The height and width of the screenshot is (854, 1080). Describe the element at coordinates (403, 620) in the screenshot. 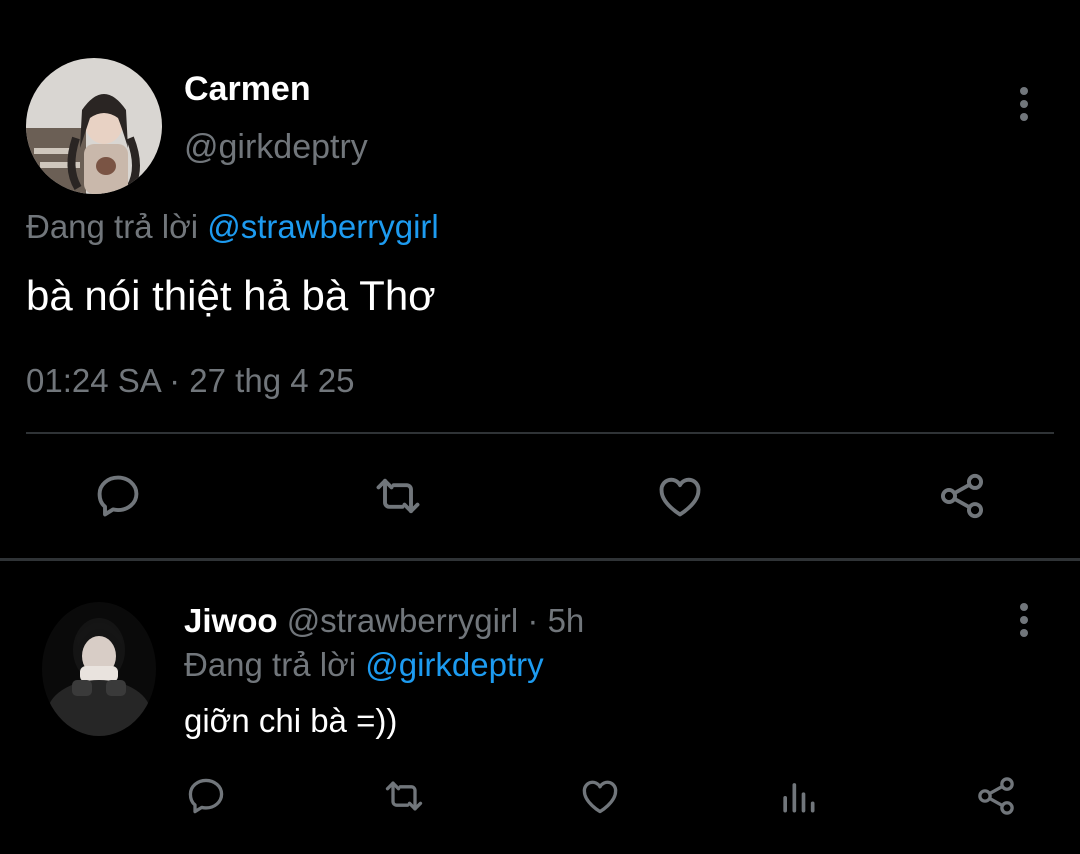

I see `reply-author-handle: @strawberrygirl` at that location.